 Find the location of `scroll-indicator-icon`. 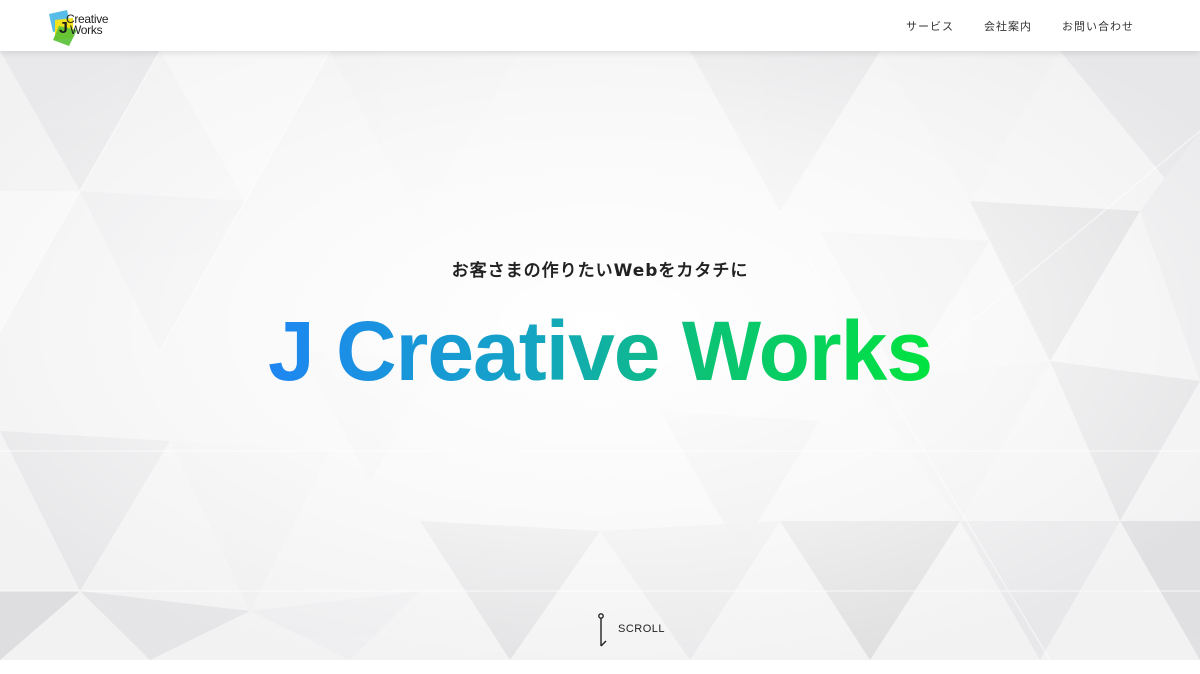

scroll-indicator-icon is located at coordinates (602, 630).